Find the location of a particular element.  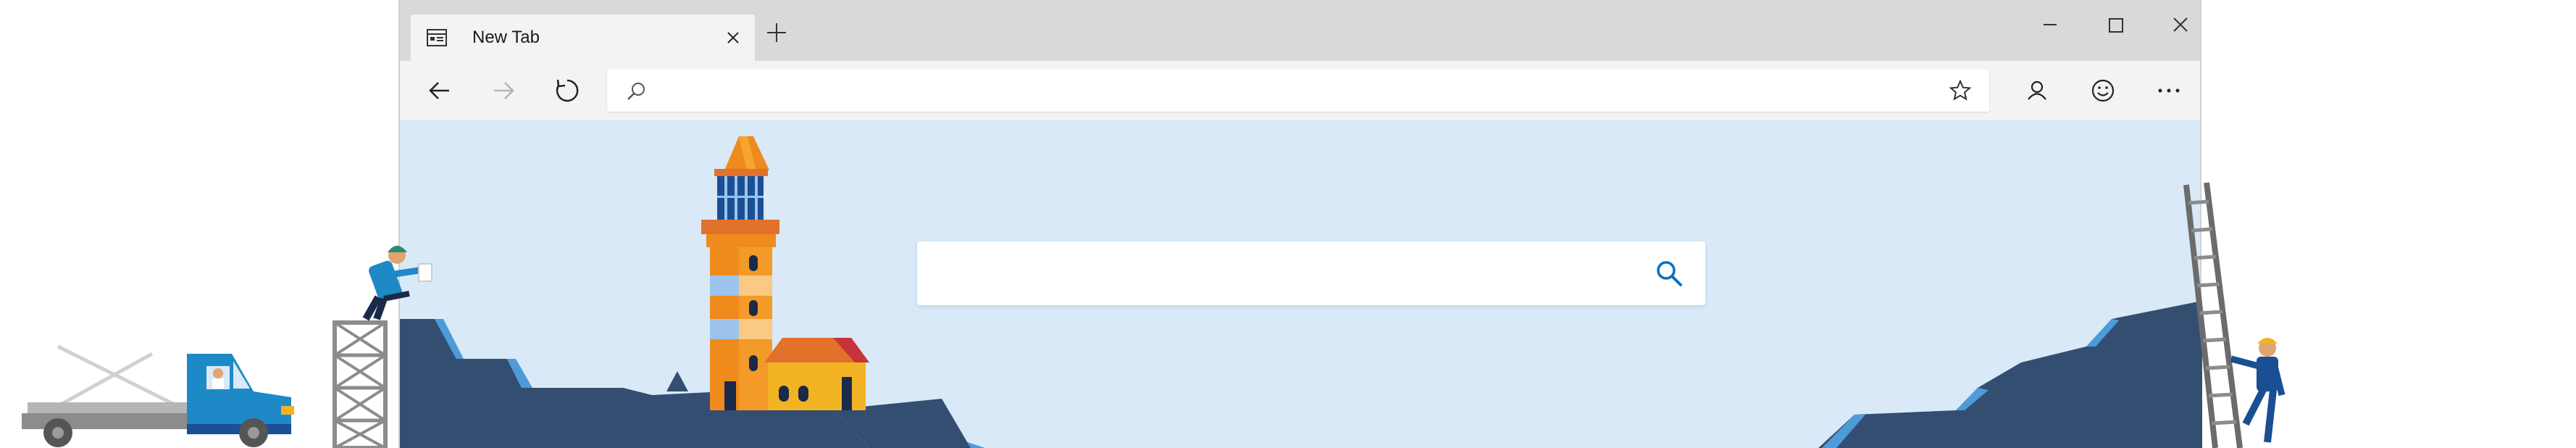

search-input is located at coordinates (1283, 274).